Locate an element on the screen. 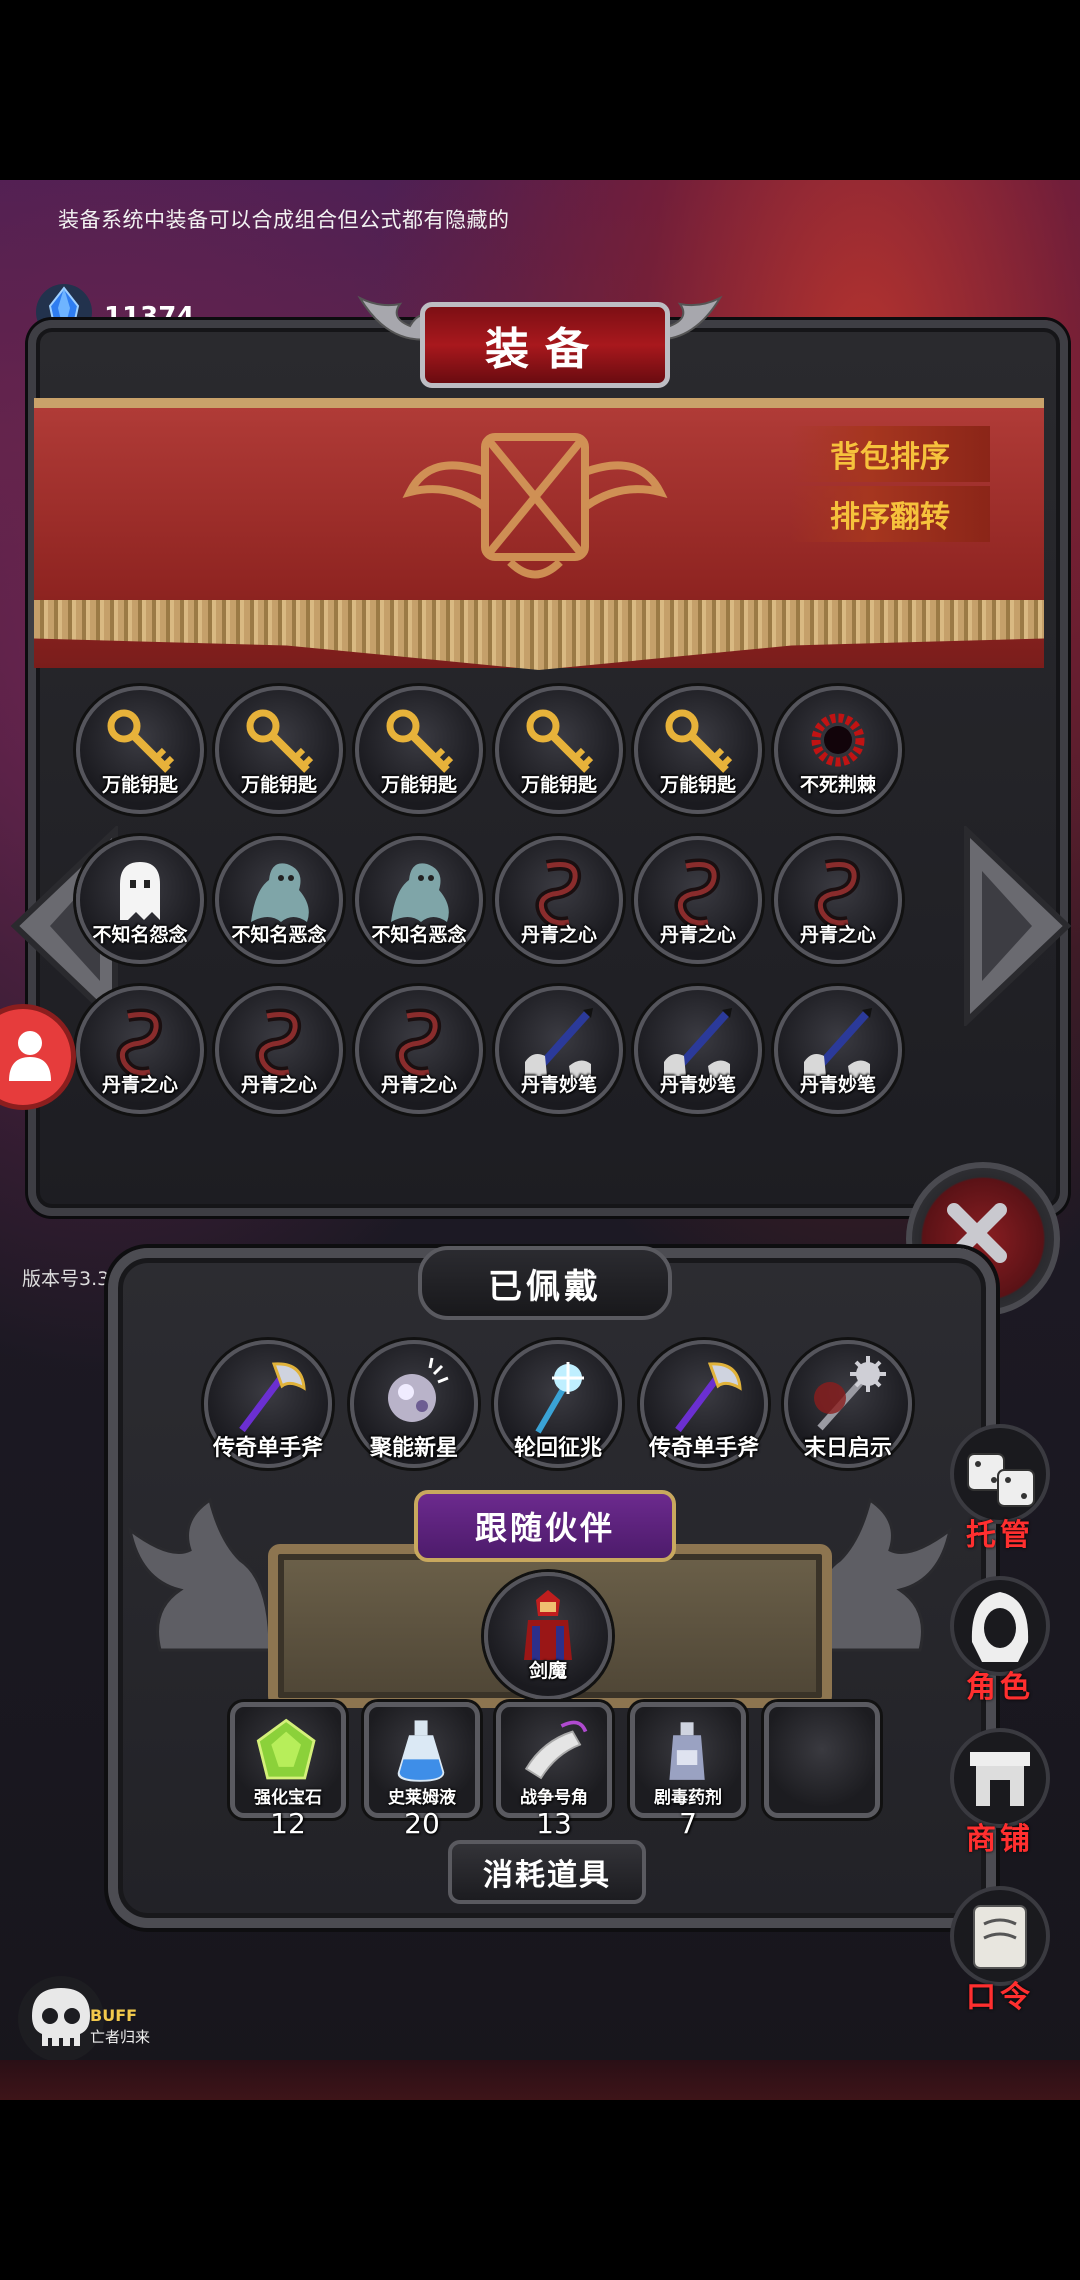 The image size is (1080, 2280). title-plate: 装备 is located at coordinates (545, 345).